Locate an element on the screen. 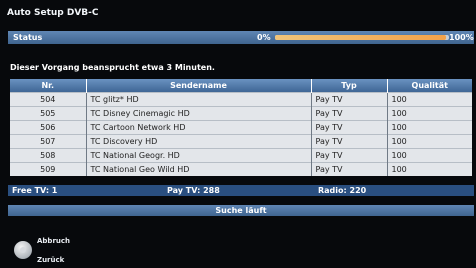 Image resolution: width=476 pixels, height=268 pixels. channel-number: 506 is located at coordinates (48, 127).